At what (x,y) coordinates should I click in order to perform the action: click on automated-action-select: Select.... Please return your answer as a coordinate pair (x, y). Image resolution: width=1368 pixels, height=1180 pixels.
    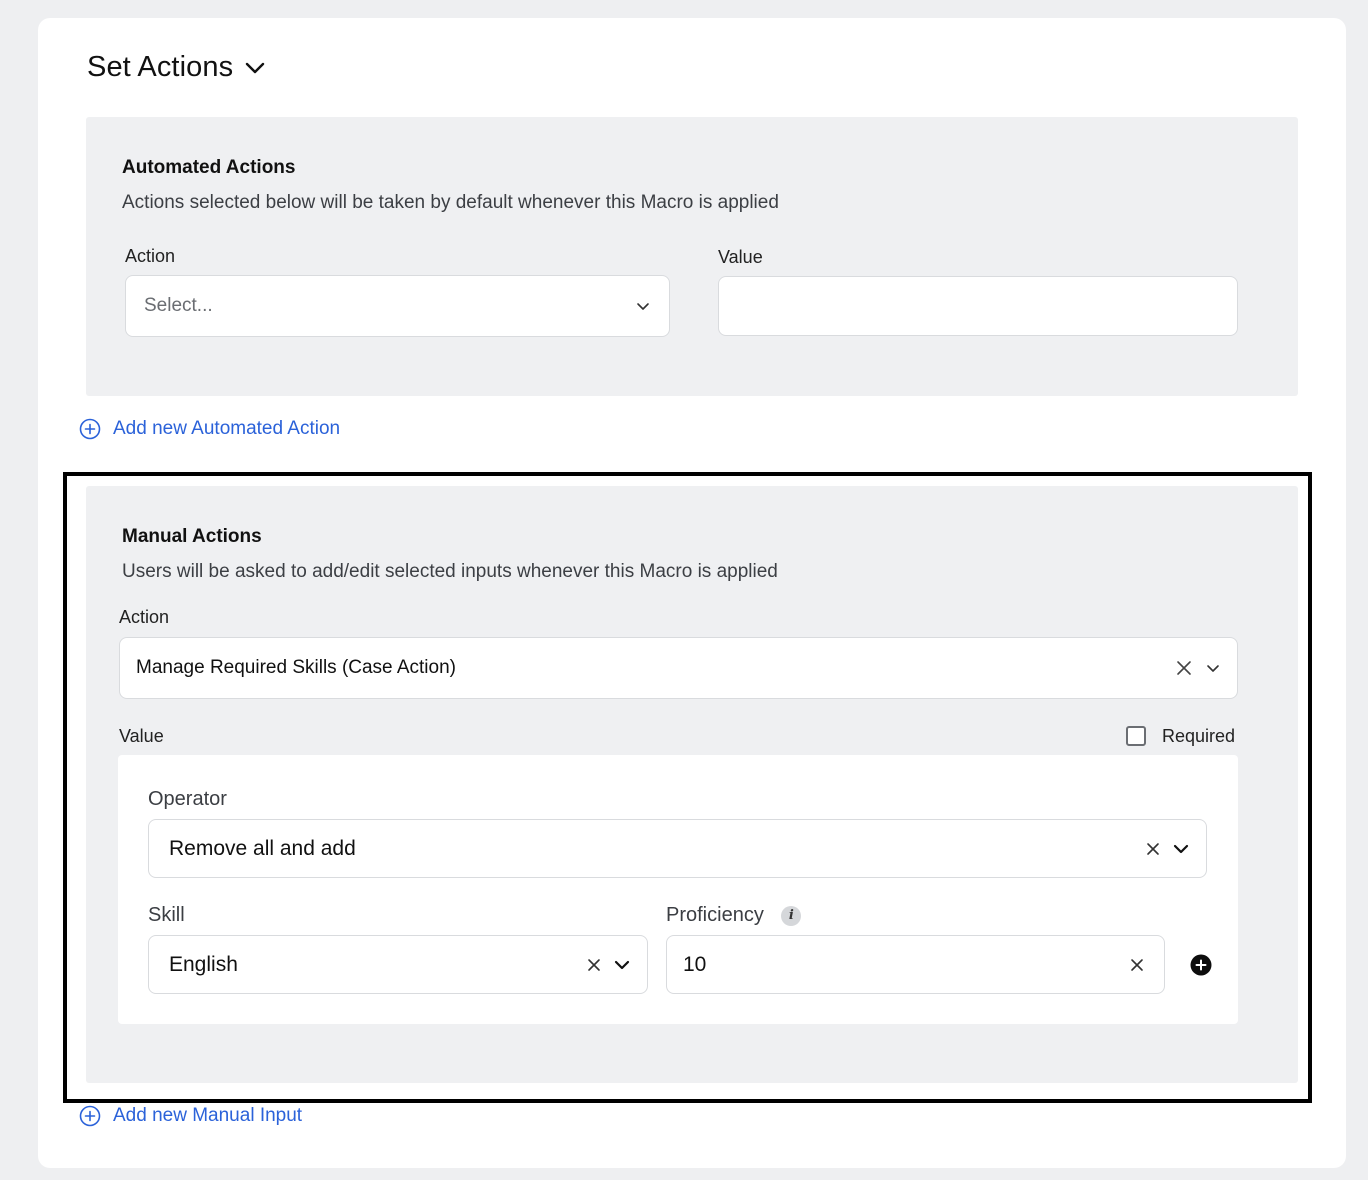
    Looking at the image, I should click on (397, 306).